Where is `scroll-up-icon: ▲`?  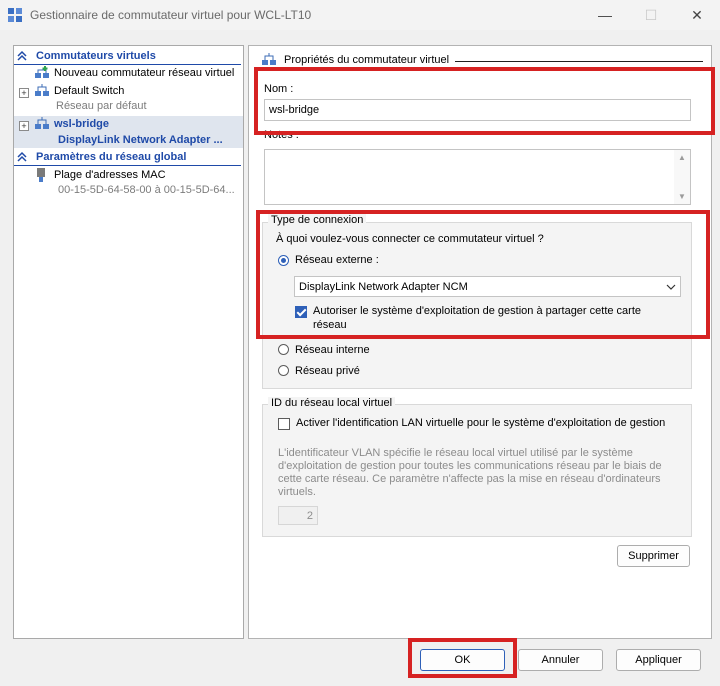 scroll-up-icon: ▲ is located at coordinates (682, 157).